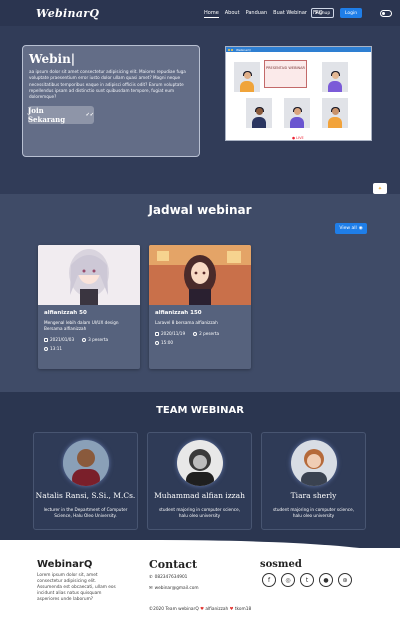  Describe the element at coordinates (243, 609) in the screenshot. I see `copyright-class: tkom18` at that location.